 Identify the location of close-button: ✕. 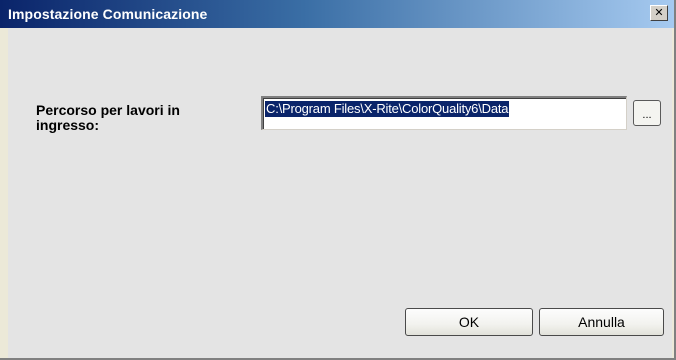
(659, 13).